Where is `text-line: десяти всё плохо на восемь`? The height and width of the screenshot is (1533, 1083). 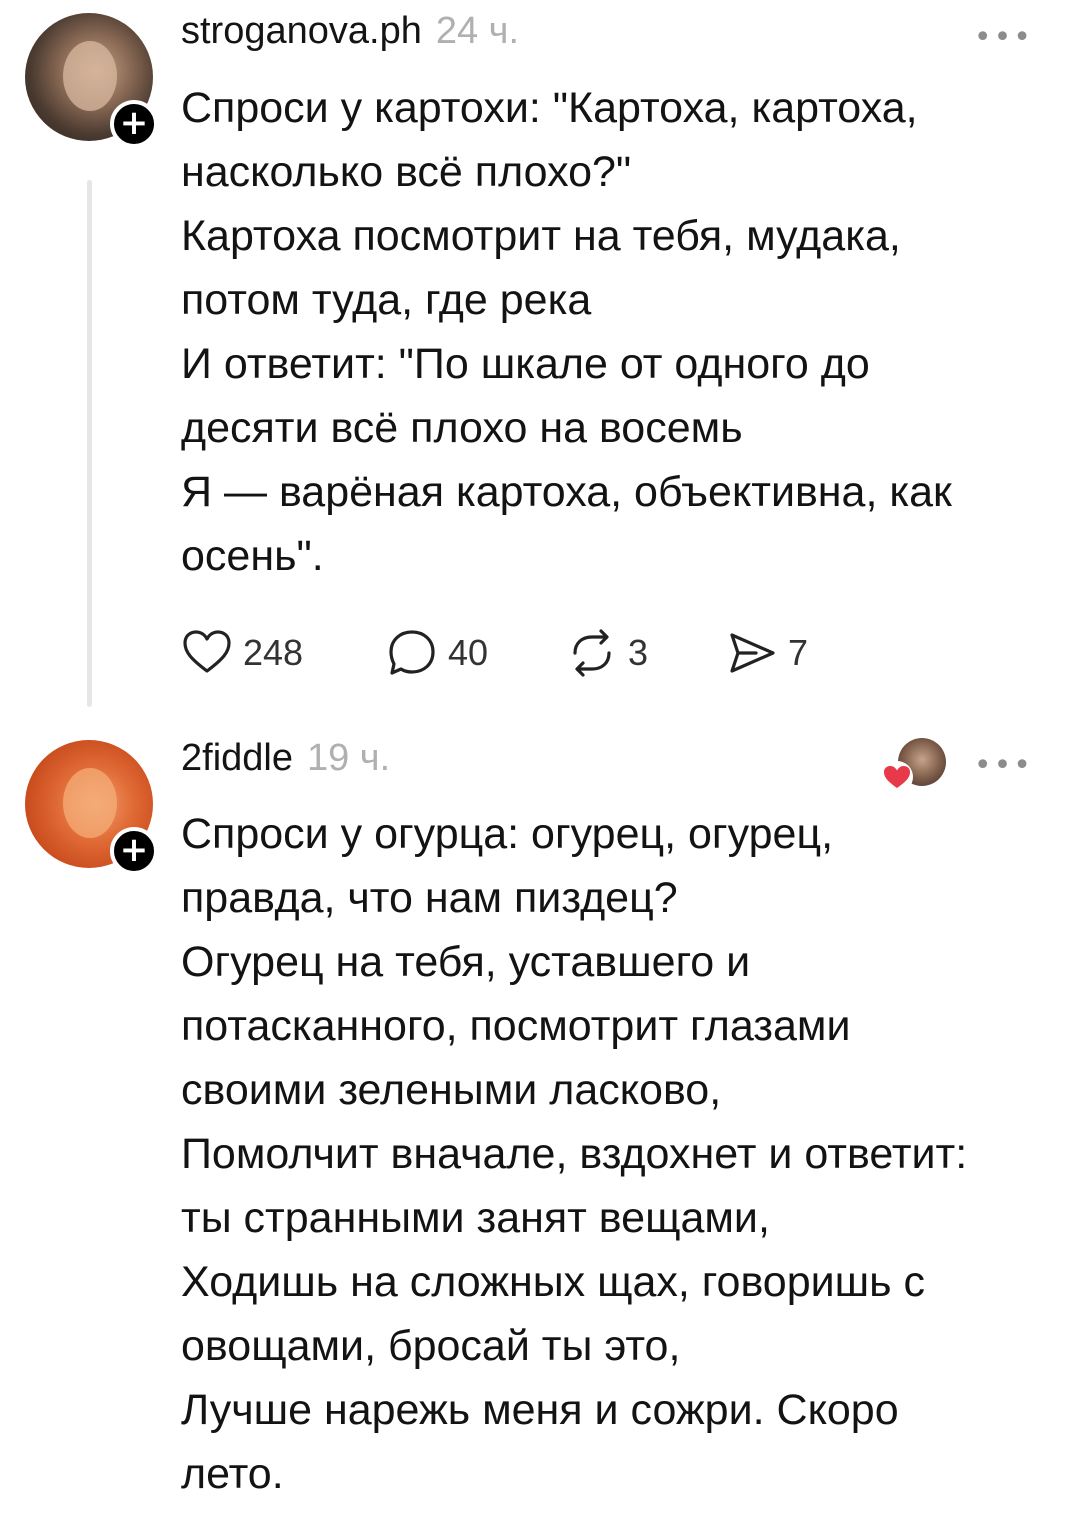
text-line: десяти всё плохо на восемь is located at coordinates (462, 428).